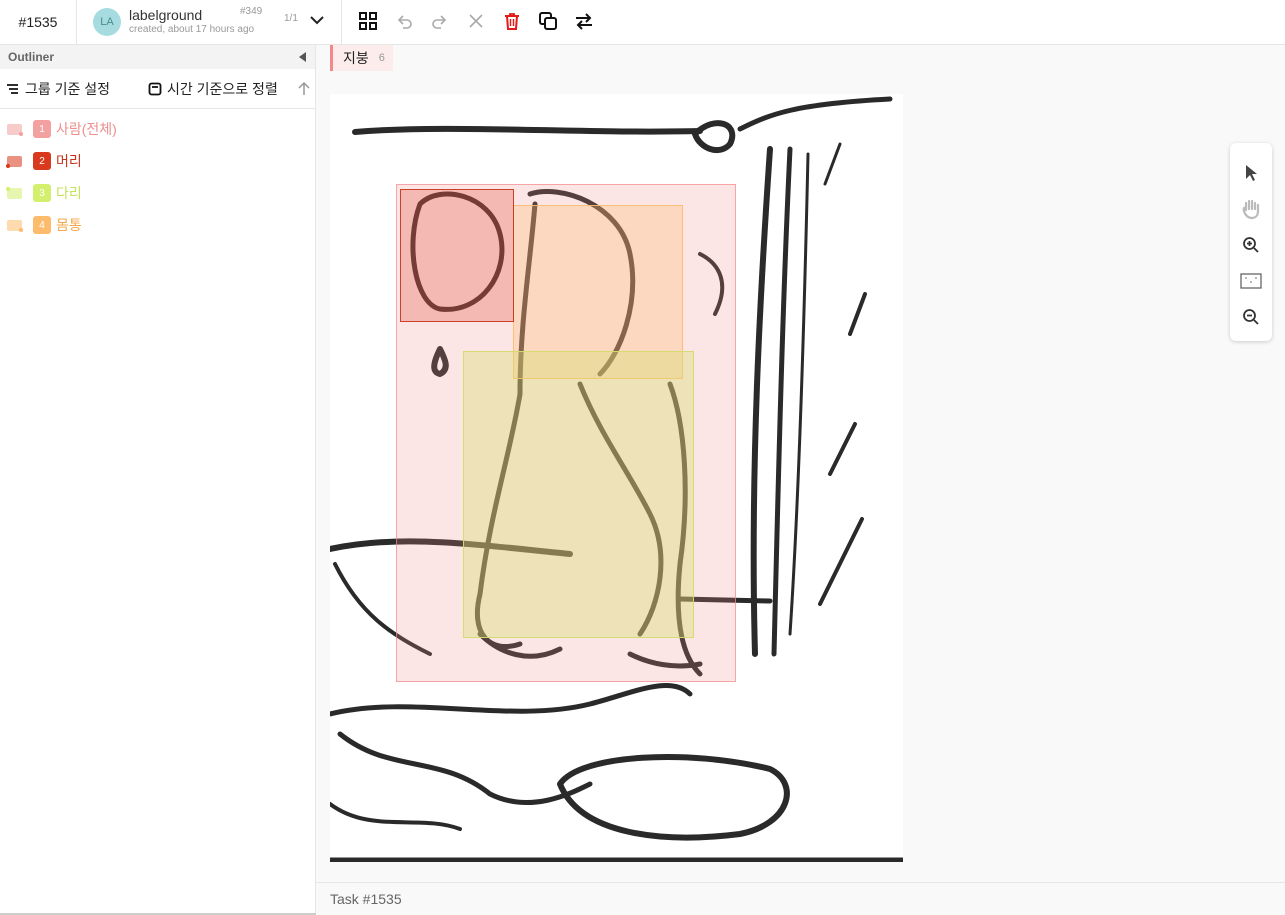 This screenshot has height=915, width=1285. What do you see at coordinates (356, 58) in the screenshot?
I see `selected-region-label: 지붕` at bounding box center [356, 58].